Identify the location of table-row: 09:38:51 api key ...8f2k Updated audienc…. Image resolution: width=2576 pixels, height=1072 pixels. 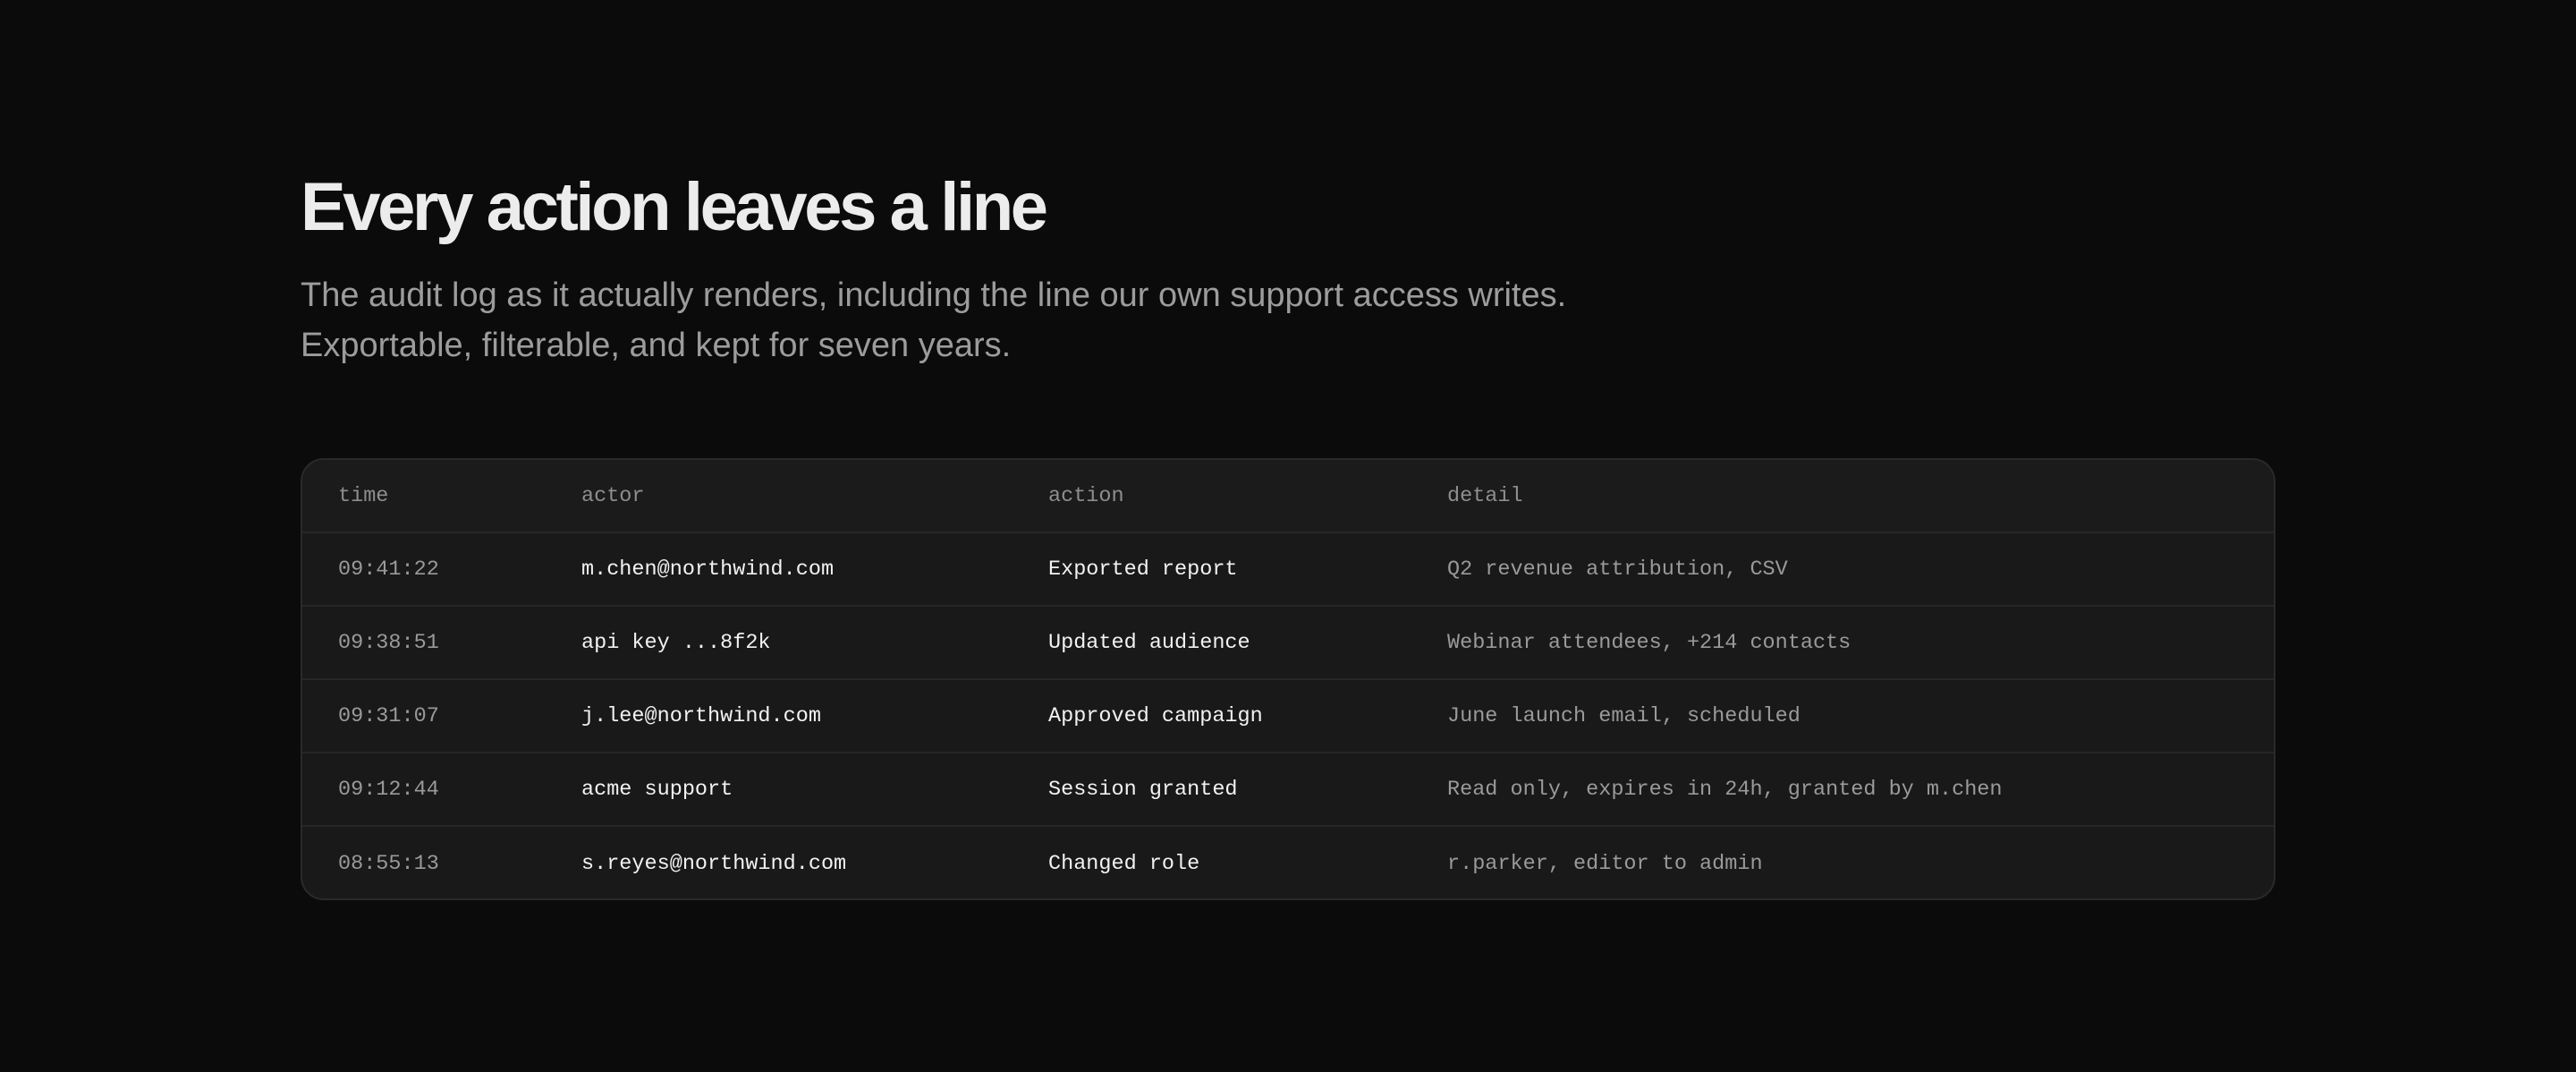
(1288, 643).